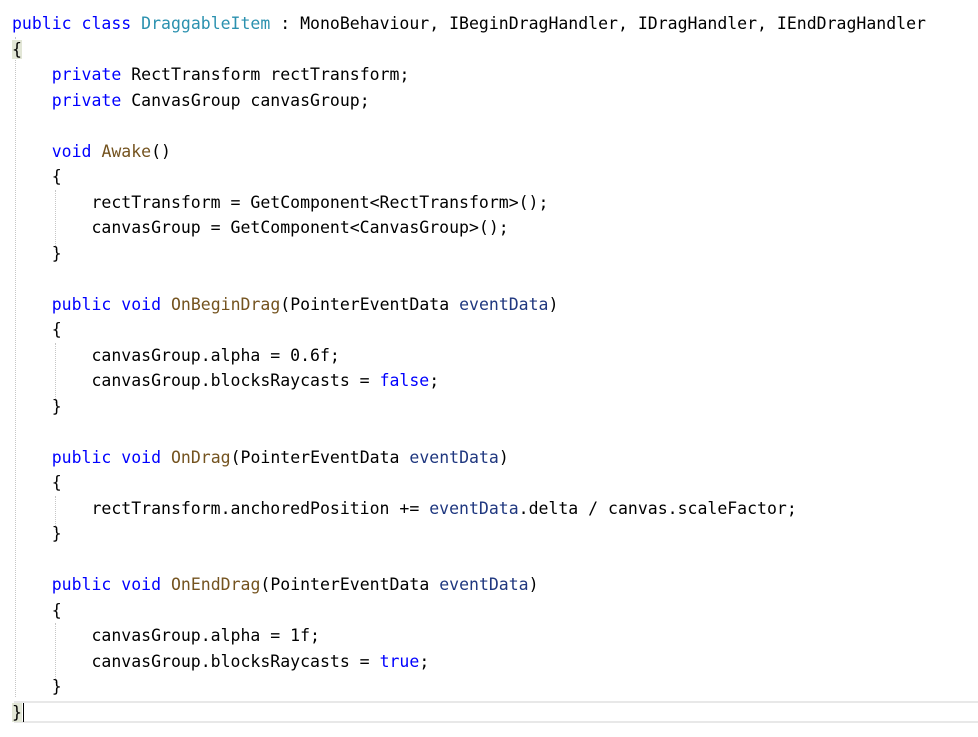  Describe the element at coordinates (17, 712) in the screenshot. I see `matched-brace: }` at that location.